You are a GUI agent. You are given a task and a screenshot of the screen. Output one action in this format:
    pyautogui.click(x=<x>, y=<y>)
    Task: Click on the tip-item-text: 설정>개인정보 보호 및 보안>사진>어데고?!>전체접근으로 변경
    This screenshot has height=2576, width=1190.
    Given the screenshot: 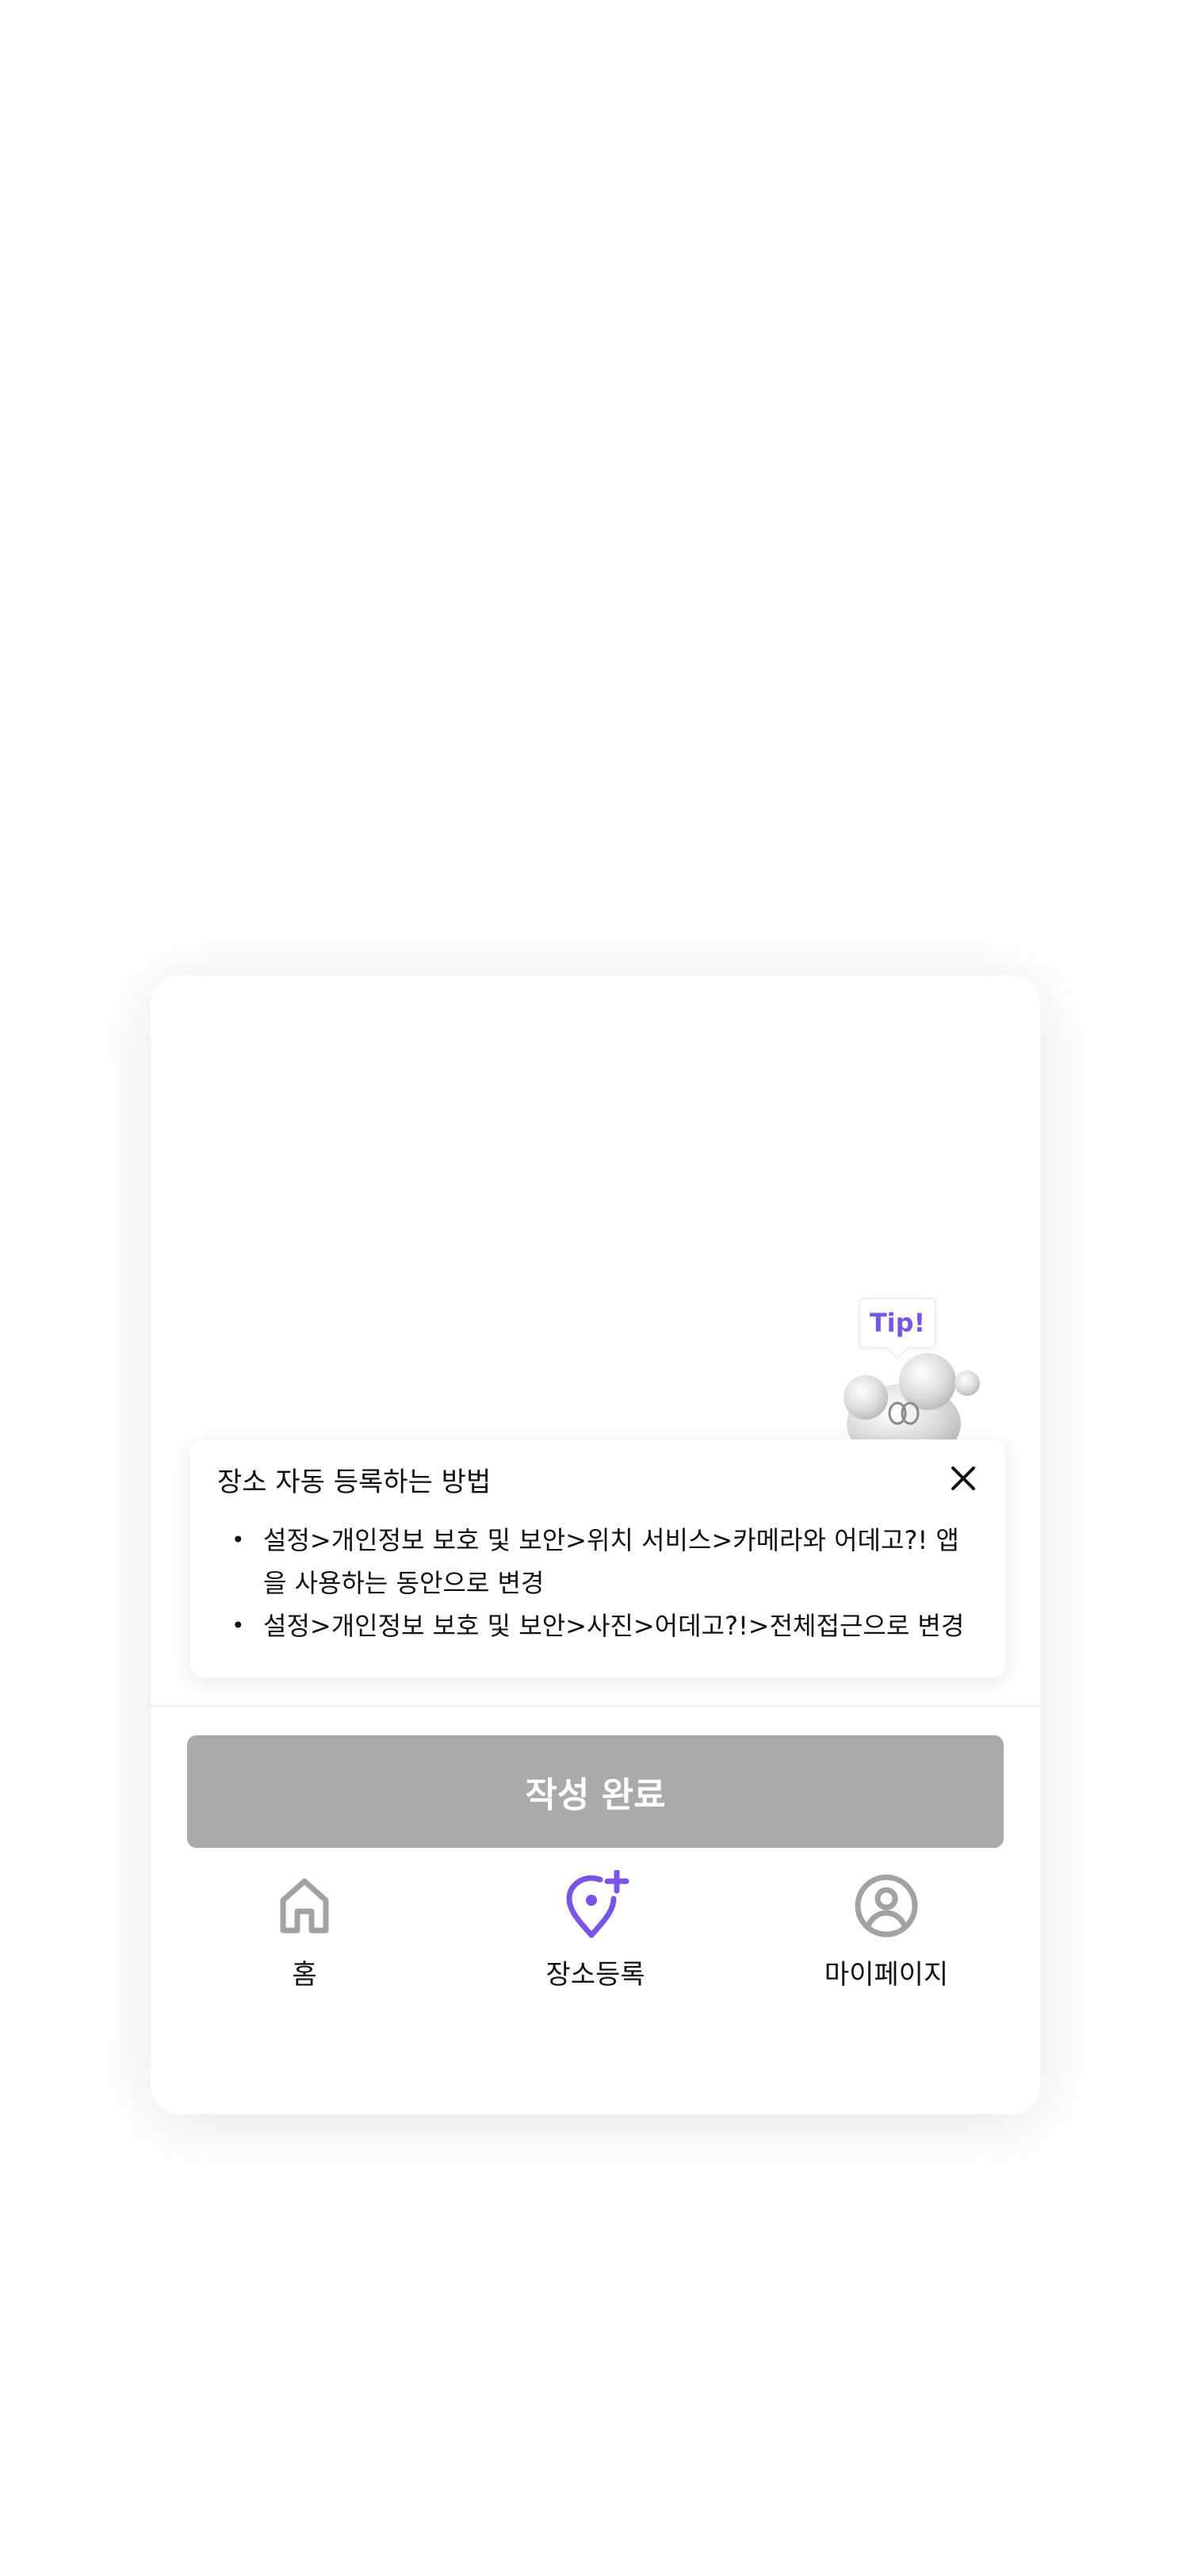 What is the action you would take?
    pyautogui.click(x=614, y=1626)
    